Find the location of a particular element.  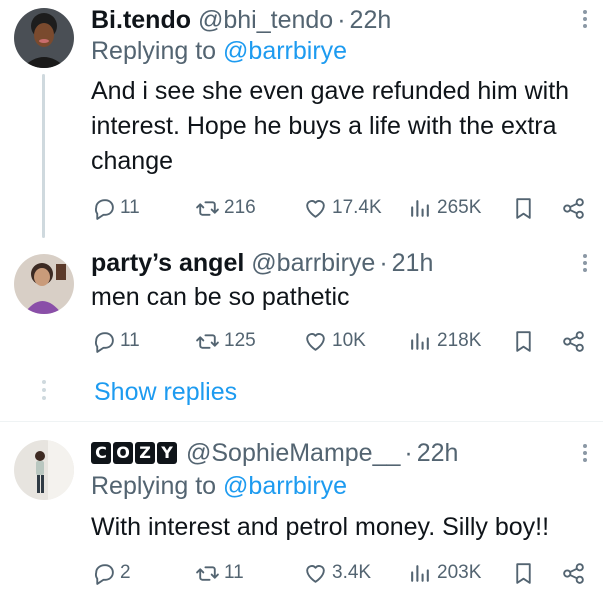

action-bar: 2 11 3.4K 203K is located at coordinates (341, 573).